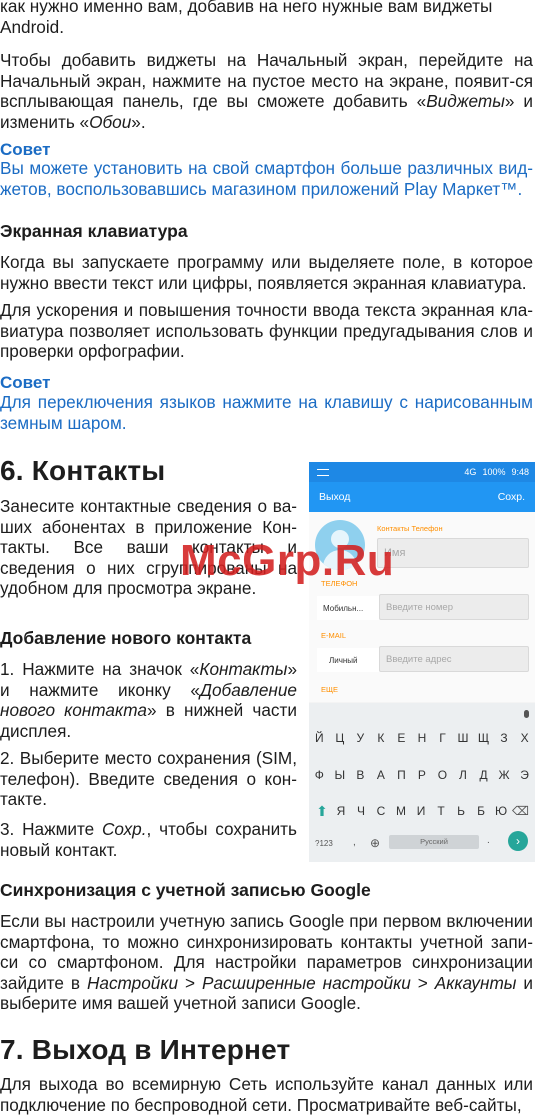  Describe the element at coordinates (454, 659) in the screenshot. I see `email-input: Введите адрес` at that location.